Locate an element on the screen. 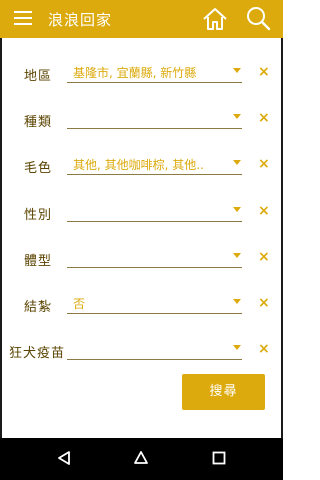  filter-row-species: 種類 × is located at coordinates (141, 119).